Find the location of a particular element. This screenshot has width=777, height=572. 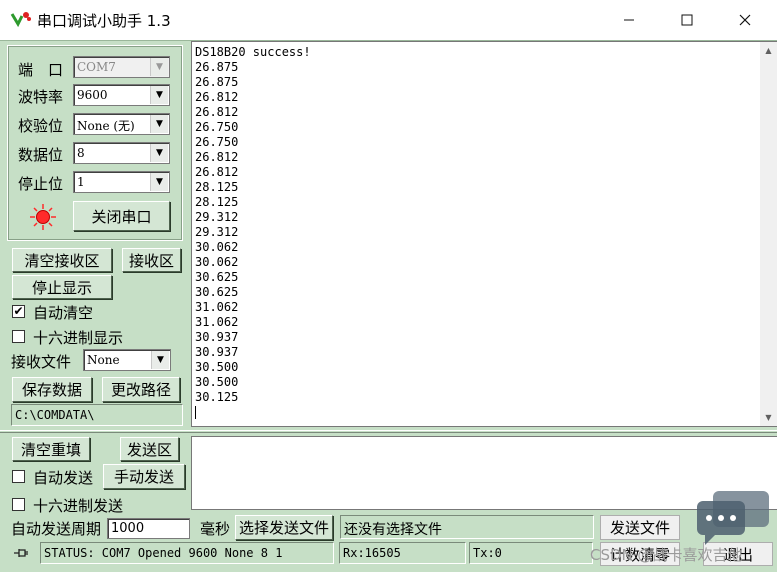

chat-bubble-icon is located at coordinates (733, 518).